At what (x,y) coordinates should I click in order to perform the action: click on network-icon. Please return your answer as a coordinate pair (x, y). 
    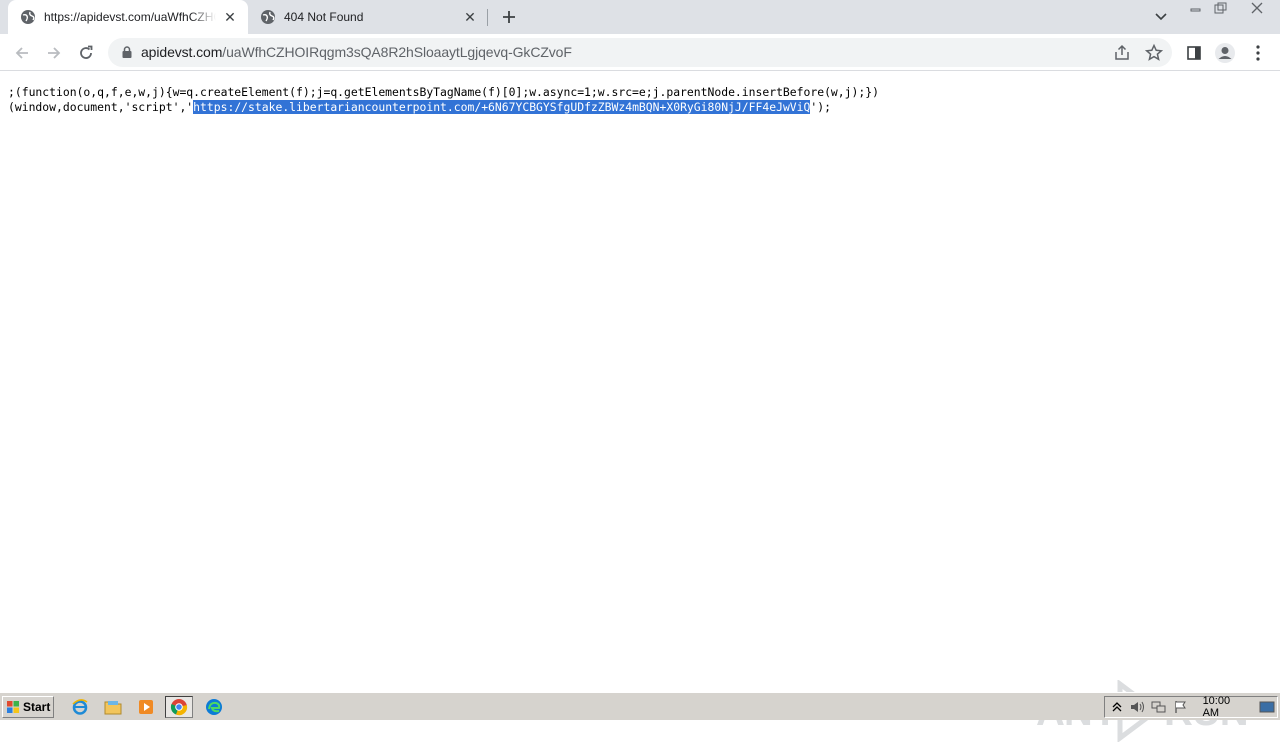
    Looking at the image, I should click on (1159, 707).